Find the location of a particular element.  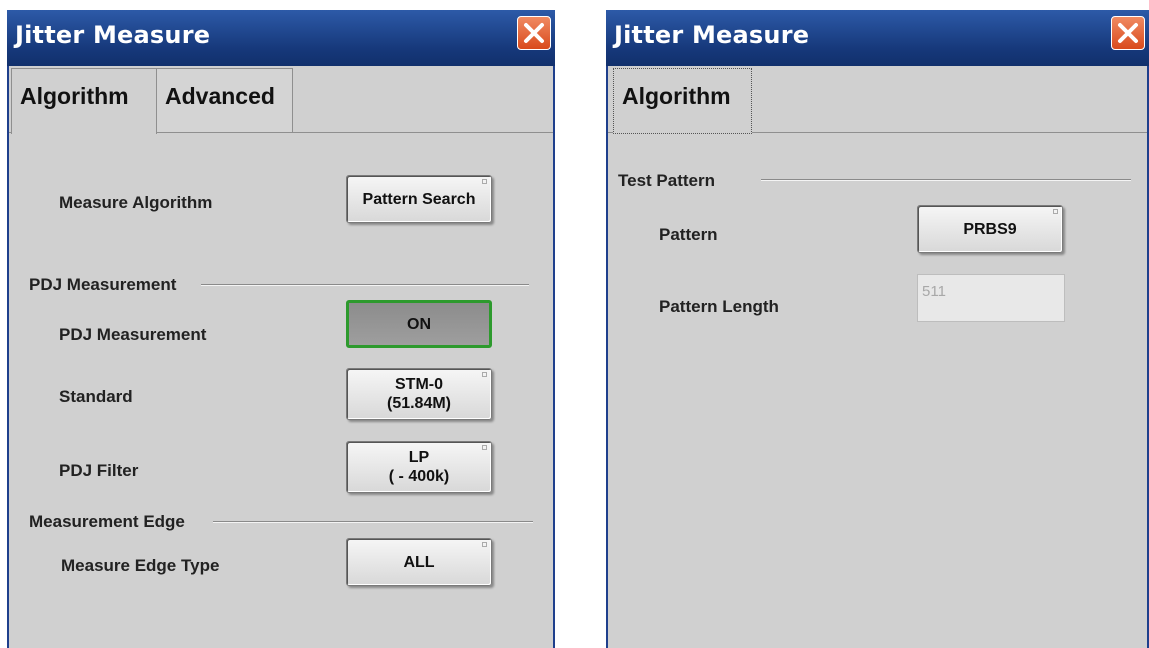

button-value-line2: ( - 400k) is located at coordinates (419, 476).